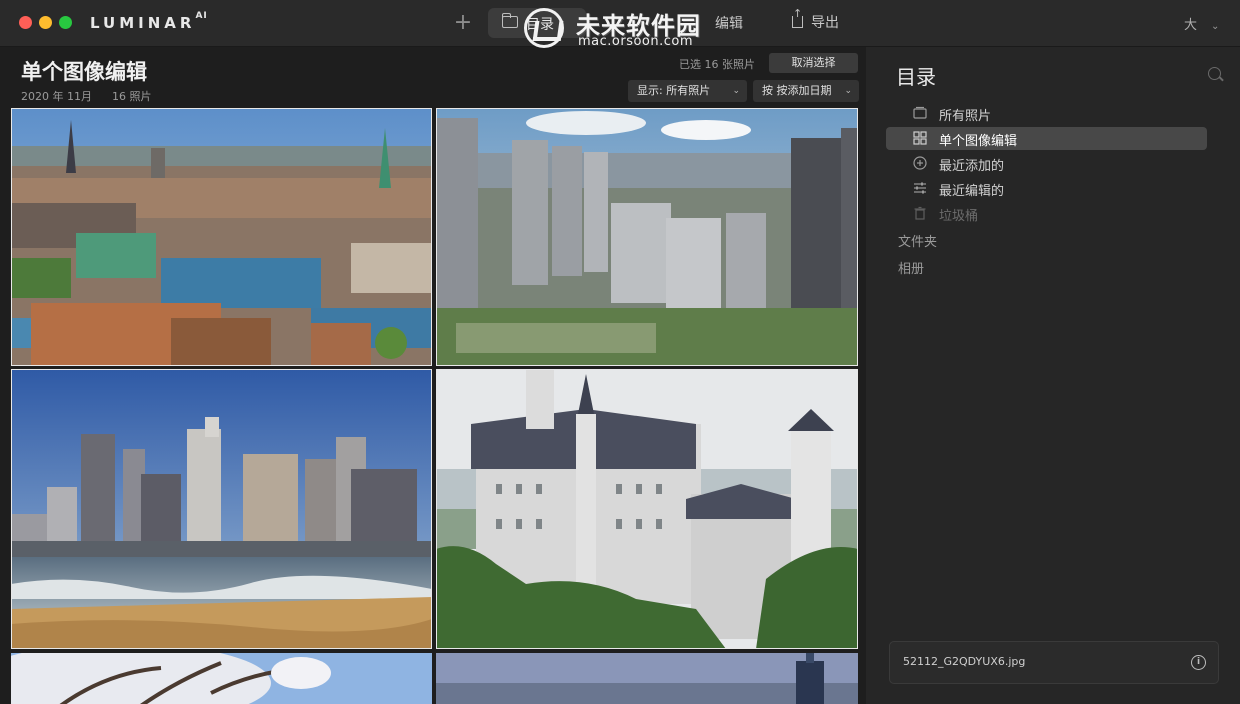 The height and width of the screenshot is (704, 1240). I want to click on sidebar-item-label: 单个图像编辑, so click(978, 141).